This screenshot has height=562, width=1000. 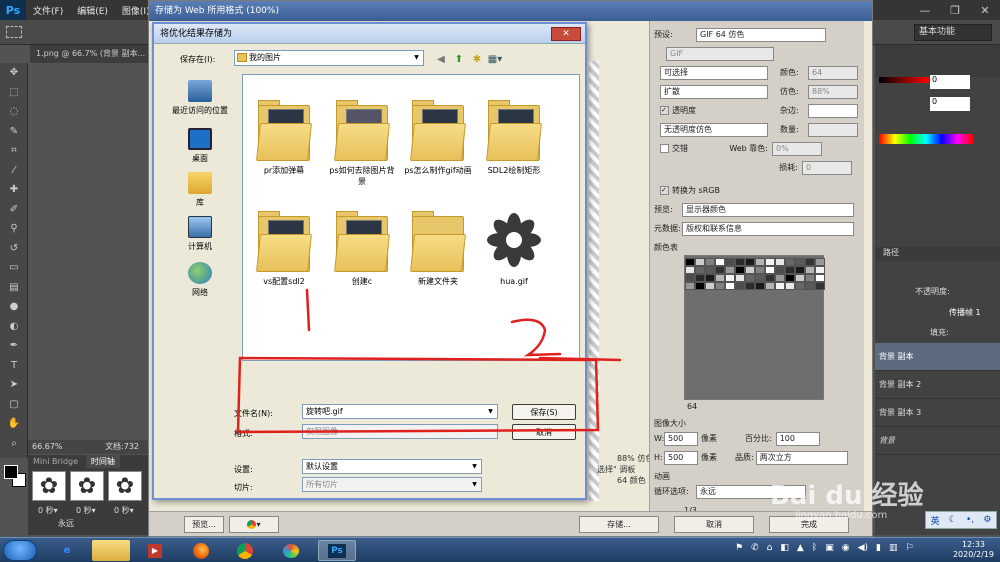 I want to click on network-icon: ▥, so click(x=893, y=548).